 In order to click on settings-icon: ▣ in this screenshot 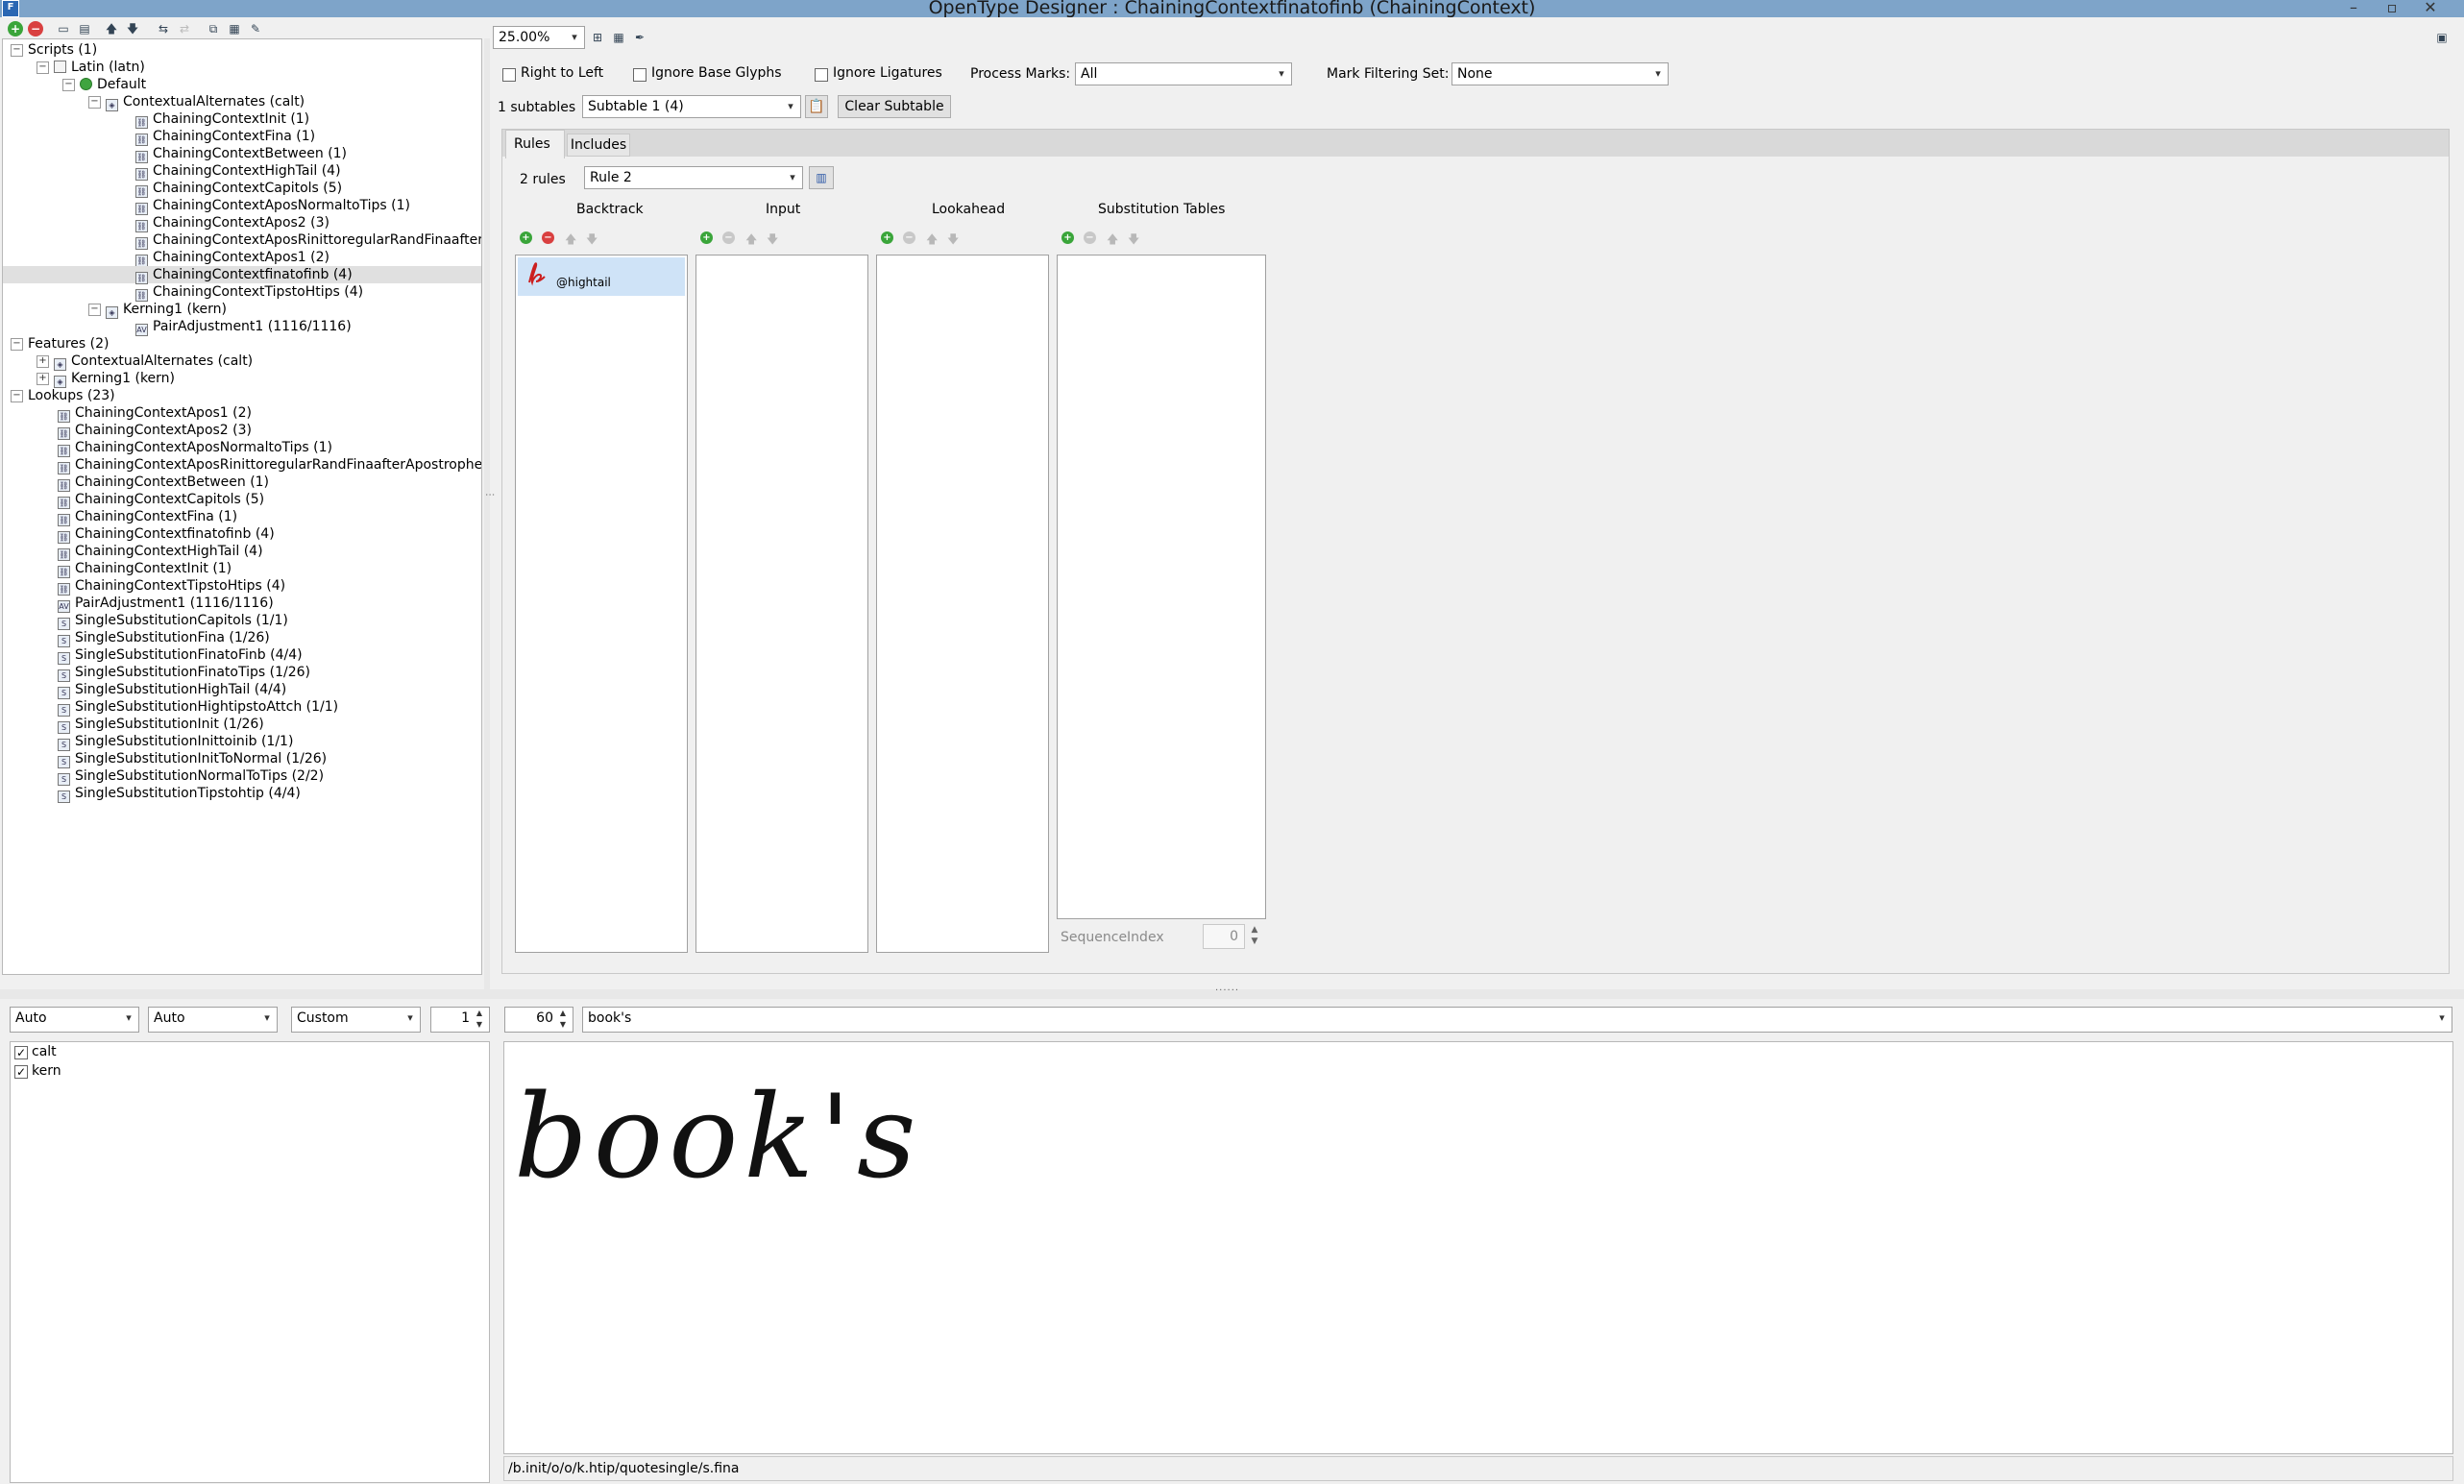, I will do `click(2442, 37)`.